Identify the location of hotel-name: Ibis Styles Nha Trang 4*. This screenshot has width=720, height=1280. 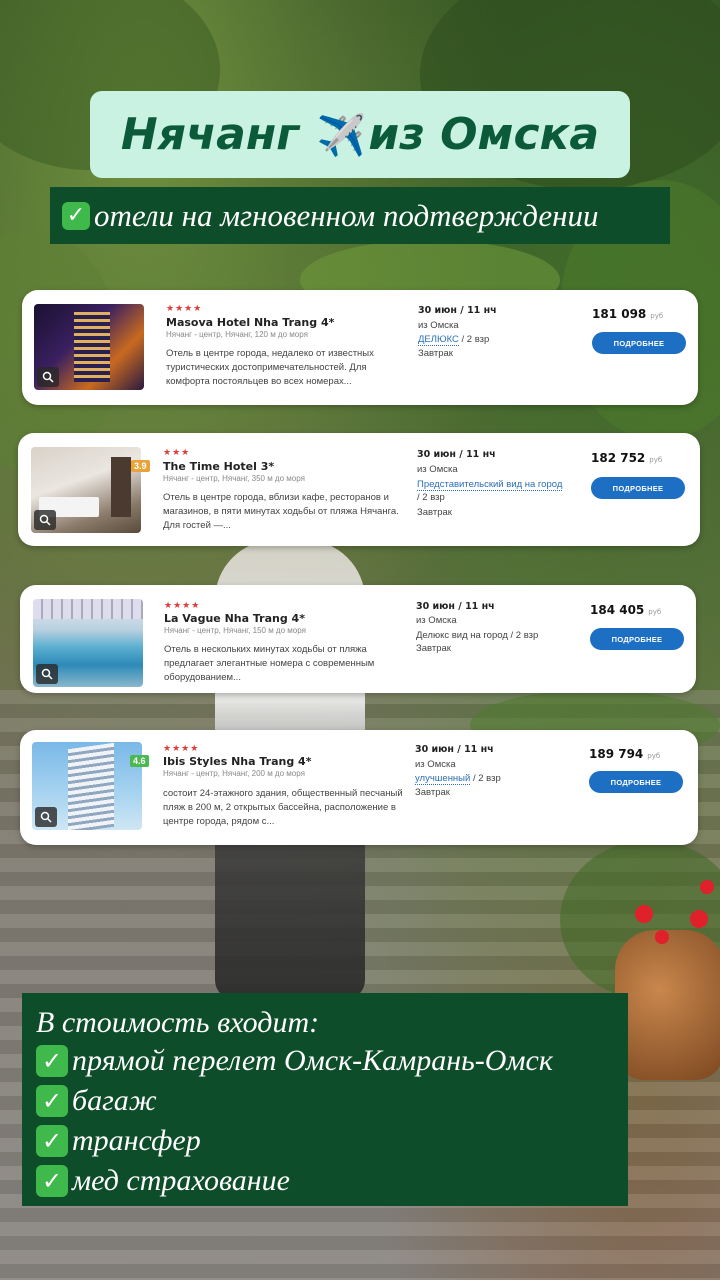
(237, 761).